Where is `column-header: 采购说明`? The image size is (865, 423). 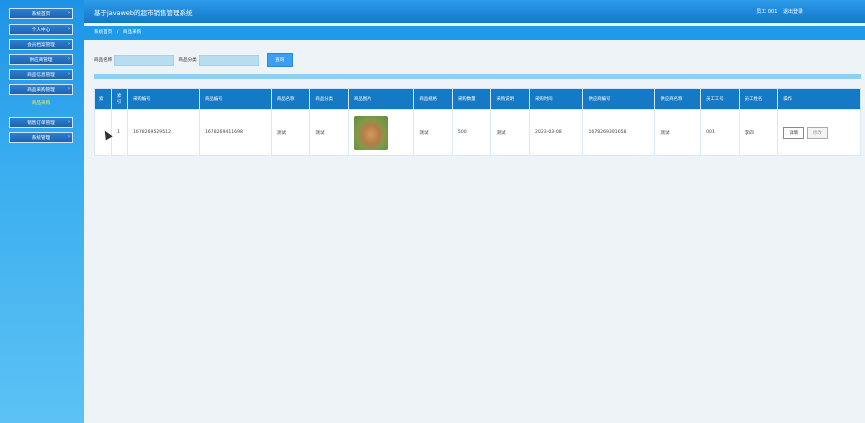
column-header: 采购说明 is located at coordinates (510, 99).